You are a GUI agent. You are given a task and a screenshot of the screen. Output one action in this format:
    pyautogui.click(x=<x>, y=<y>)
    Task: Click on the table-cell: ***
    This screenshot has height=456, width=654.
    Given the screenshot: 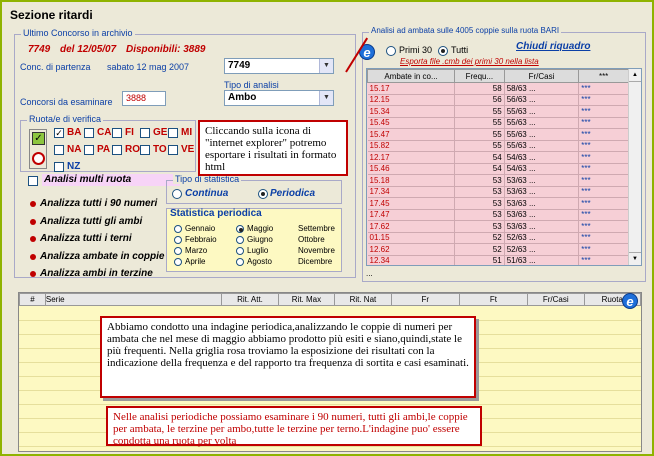 What is the action you would take?
    pyautogui.click(x=603, y=88)
    